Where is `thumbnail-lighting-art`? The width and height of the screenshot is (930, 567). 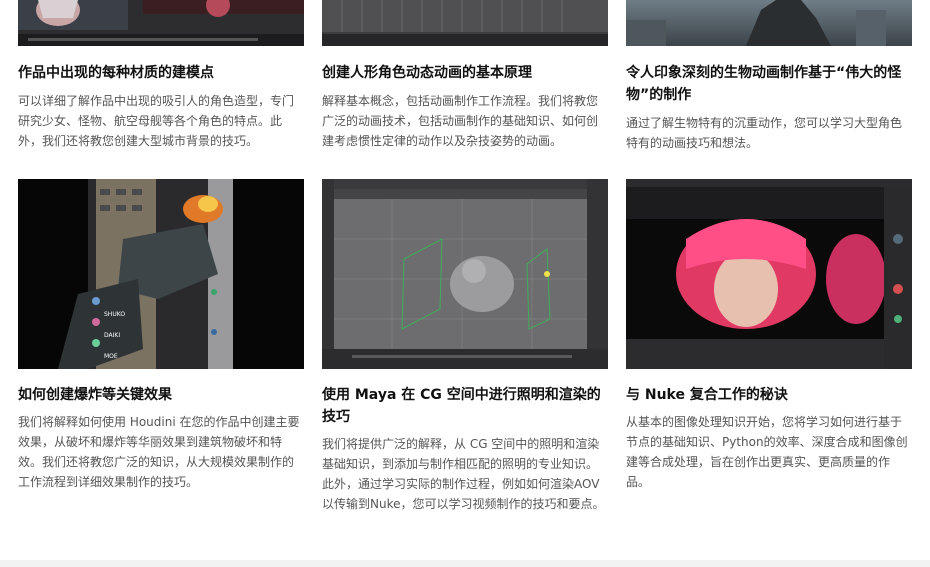
thumbnail-lighting-art is located at coordinates (465, 274).